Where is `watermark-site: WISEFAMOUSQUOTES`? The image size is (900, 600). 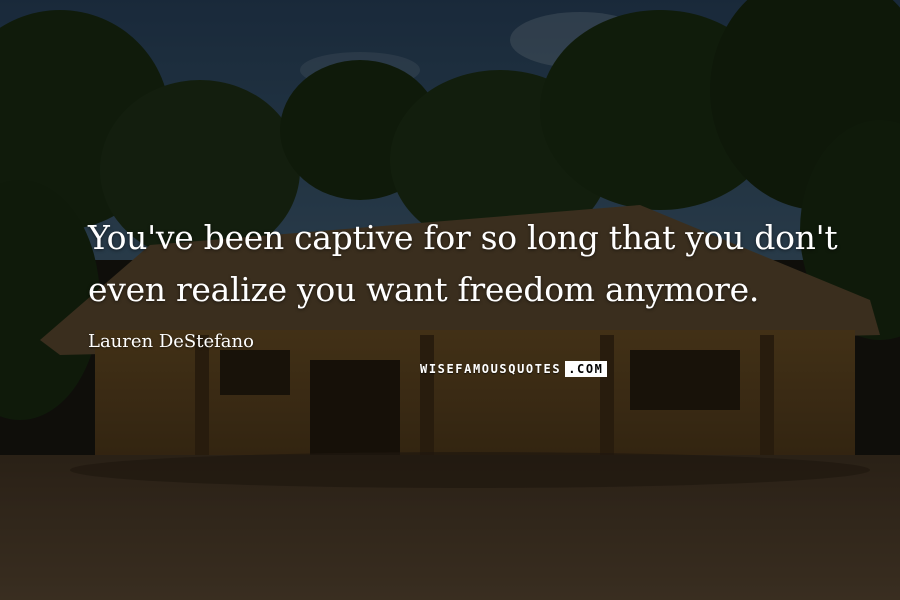 watermark-site: WISEFAMOUSQUOTES is located at coordinates (491, 369).